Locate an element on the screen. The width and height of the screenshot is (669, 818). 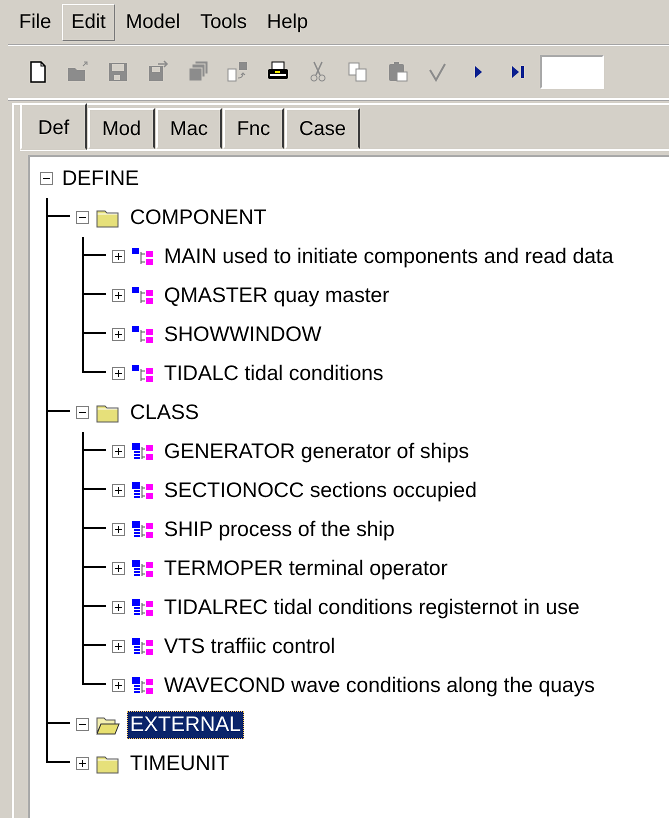
tree-item: GENERATOR generator of ships is located at coordinates (316, 452).